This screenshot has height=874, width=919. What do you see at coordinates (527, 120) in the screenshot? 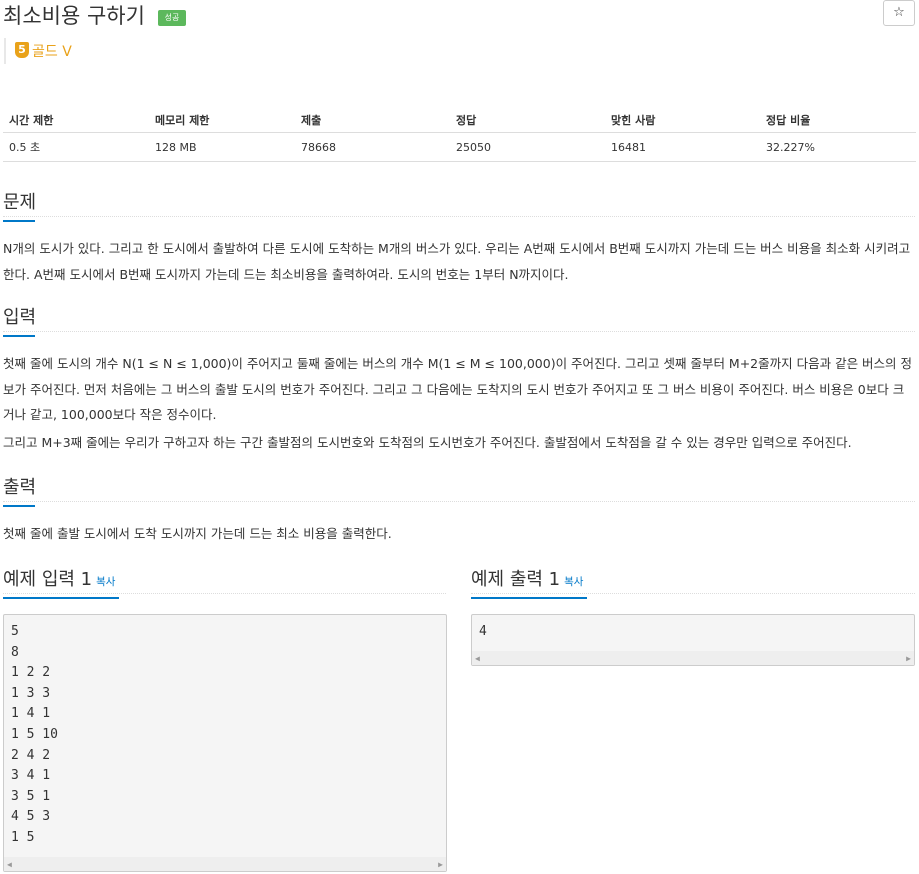
I see `table-header: 정답` at bounding box center [527, 120].